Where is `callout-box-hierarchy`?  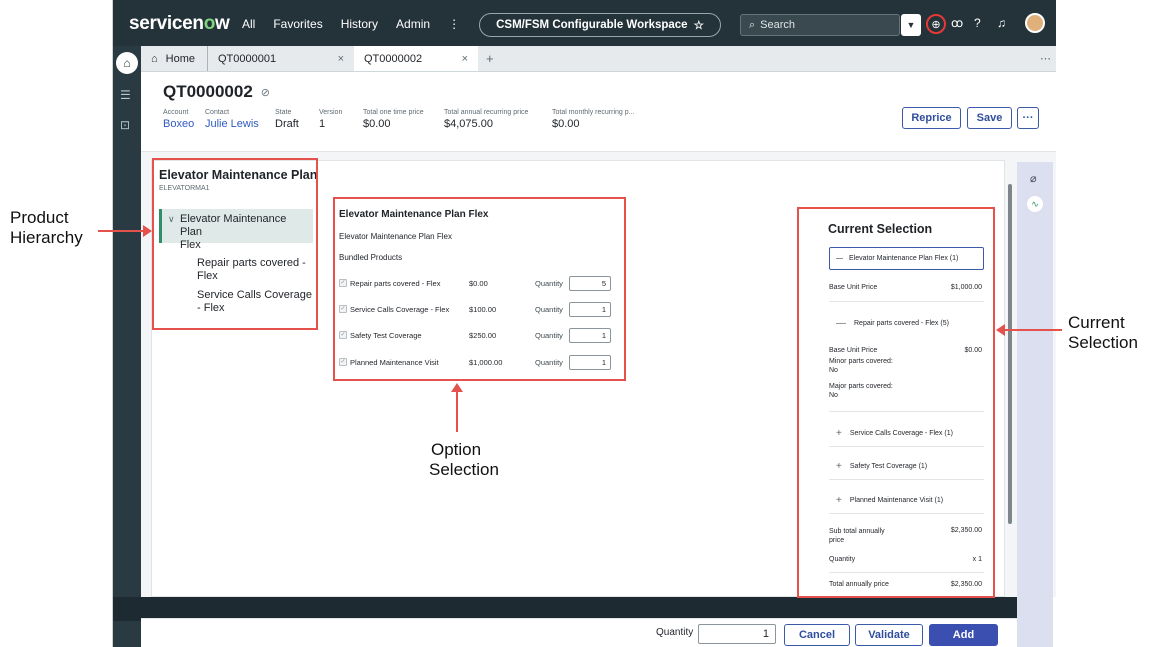
callout-box-hierarchy is located at coordinates (235, 244).